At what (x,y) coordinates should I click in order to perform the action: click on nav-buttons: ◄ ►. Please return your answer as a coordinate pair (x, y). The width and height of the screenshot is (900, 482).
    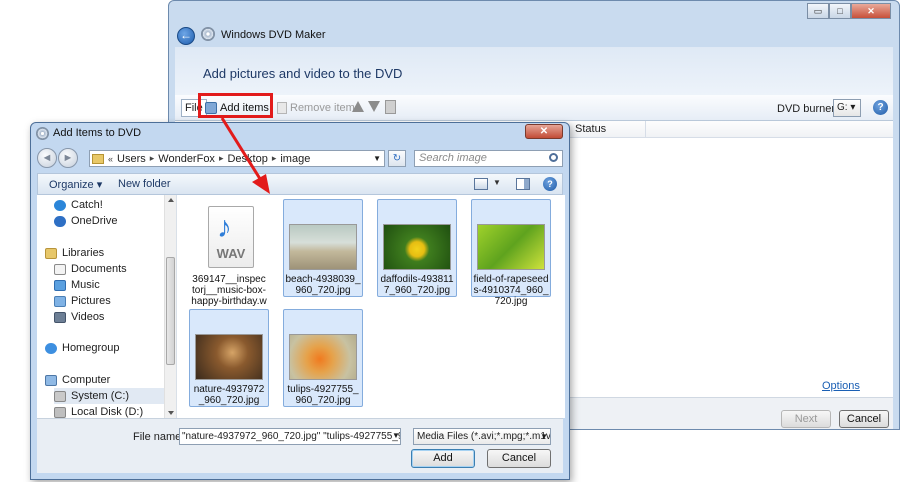
    Looking at the image, I should click on (58, 158).